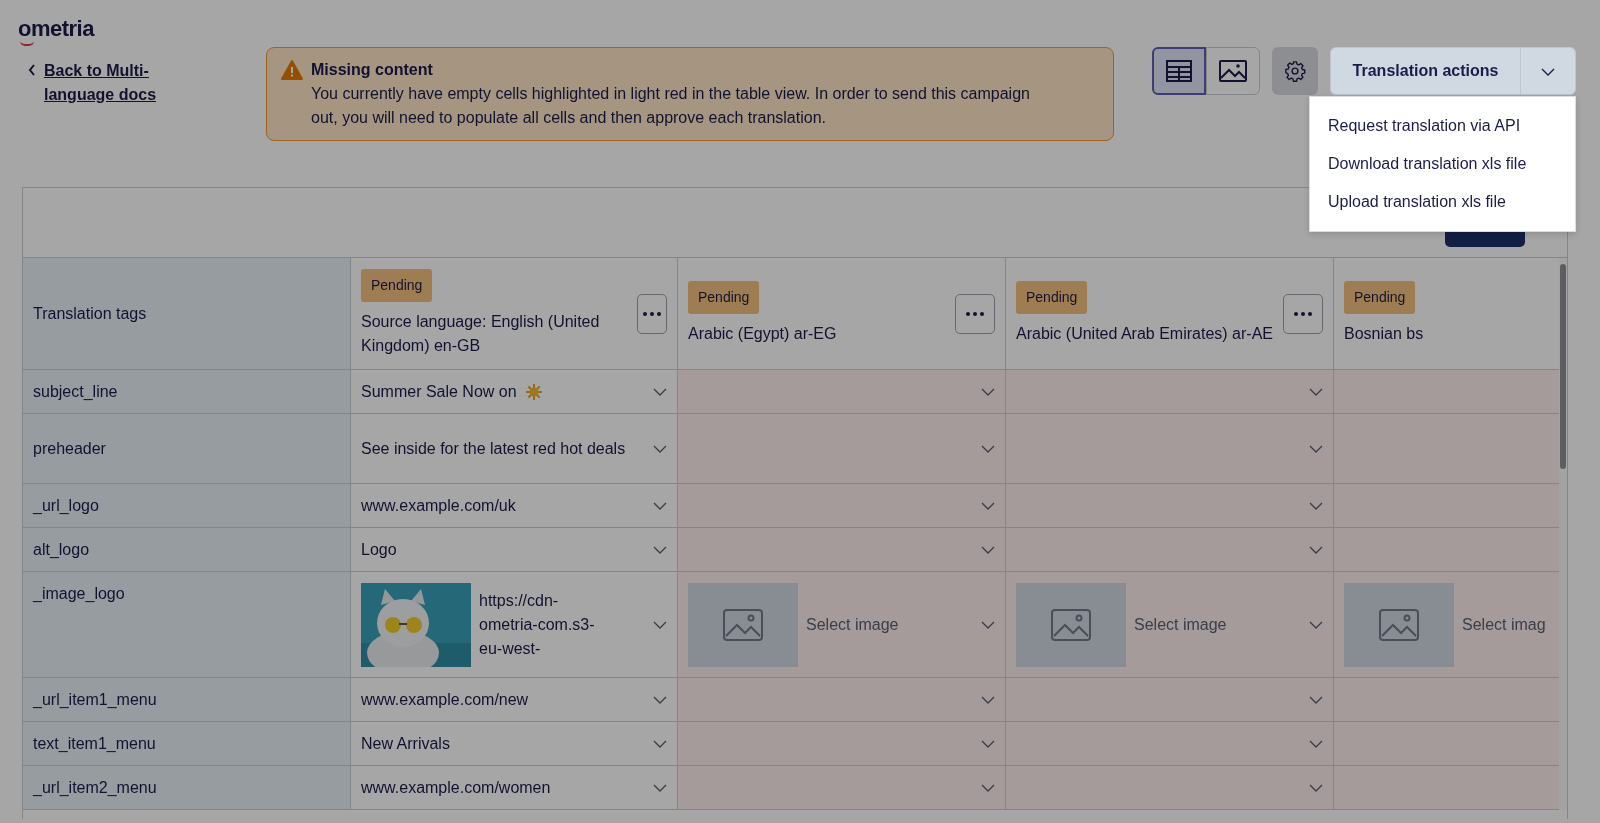  Describe the element at coordinates (439, 391) in the screenshot. I see `cell-text: Summer Sale Now on` at that location.